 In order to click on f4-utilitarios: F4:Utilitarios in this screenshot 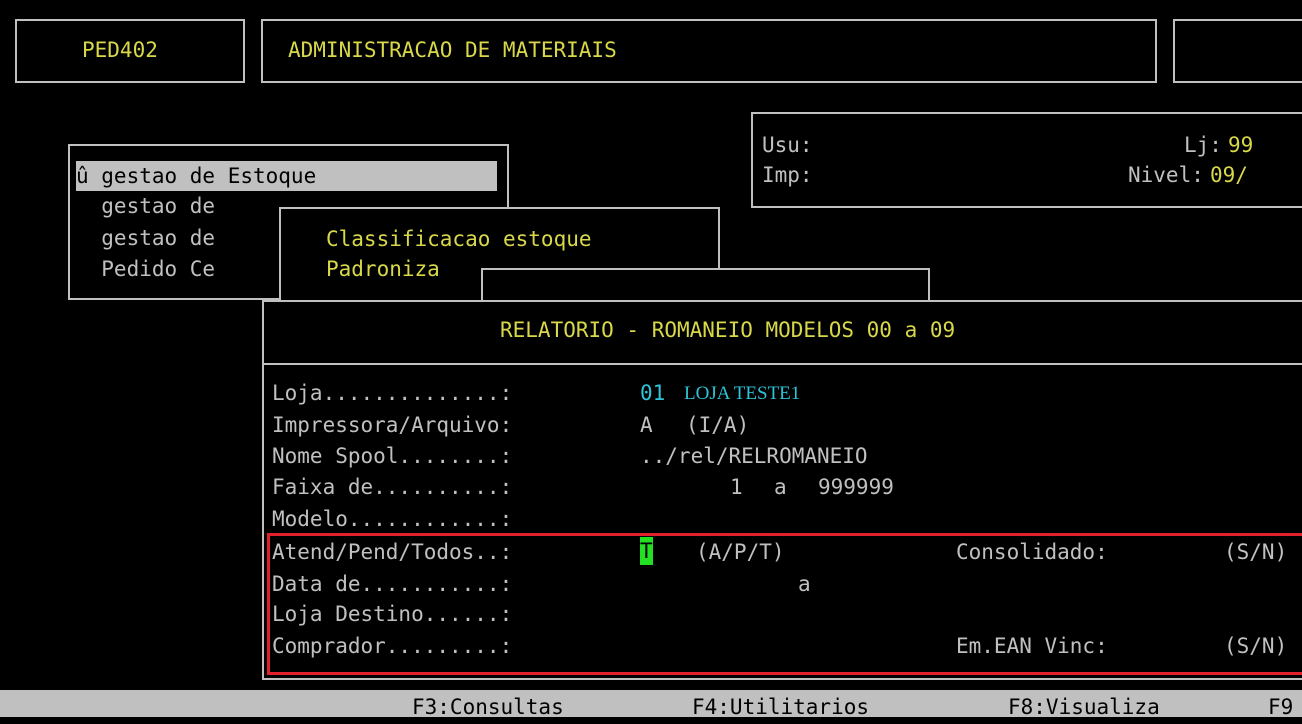, I will do `click(780, 707)`.